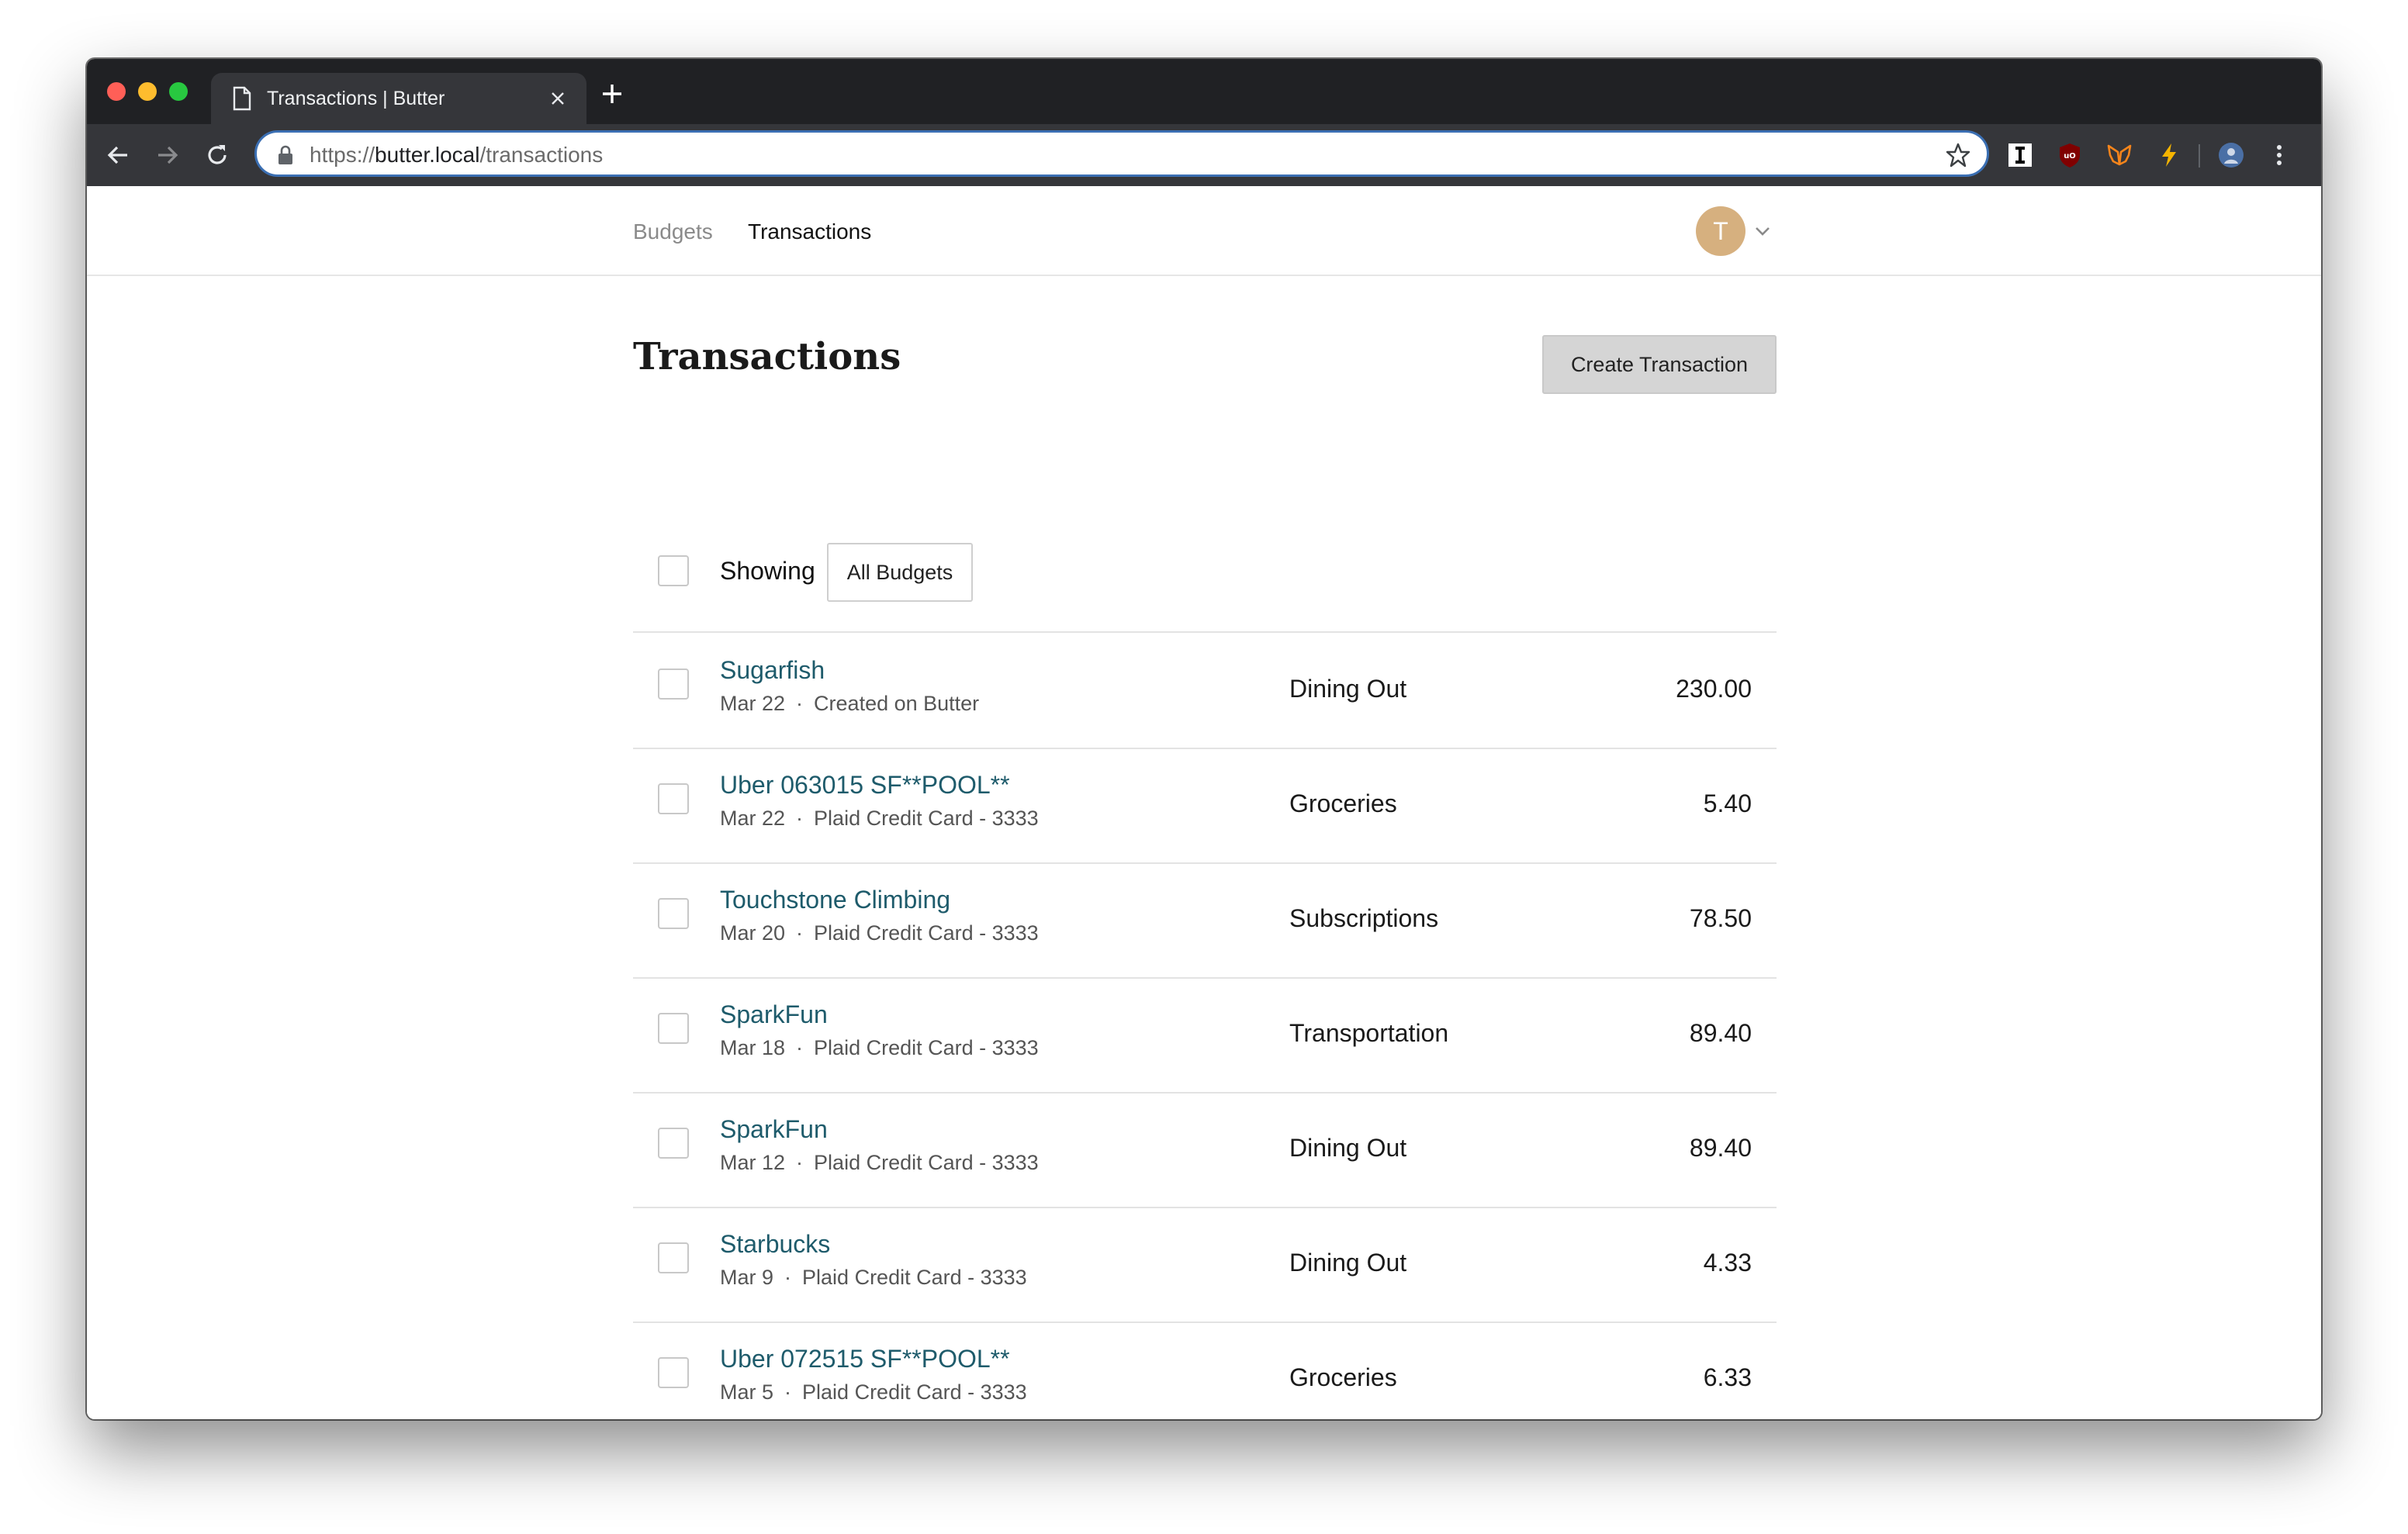 The height and width of the screenshot is (1534, 2408). I want to click on transaction-amount: 6.33, so click(1727, 1377).